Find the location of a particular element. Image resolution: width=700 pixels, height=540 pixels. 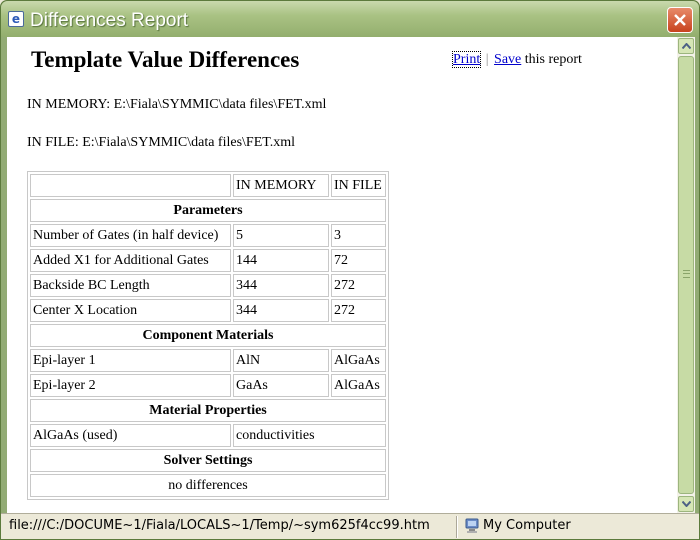

section-title: Parameters is located at coordinates (208, 210).